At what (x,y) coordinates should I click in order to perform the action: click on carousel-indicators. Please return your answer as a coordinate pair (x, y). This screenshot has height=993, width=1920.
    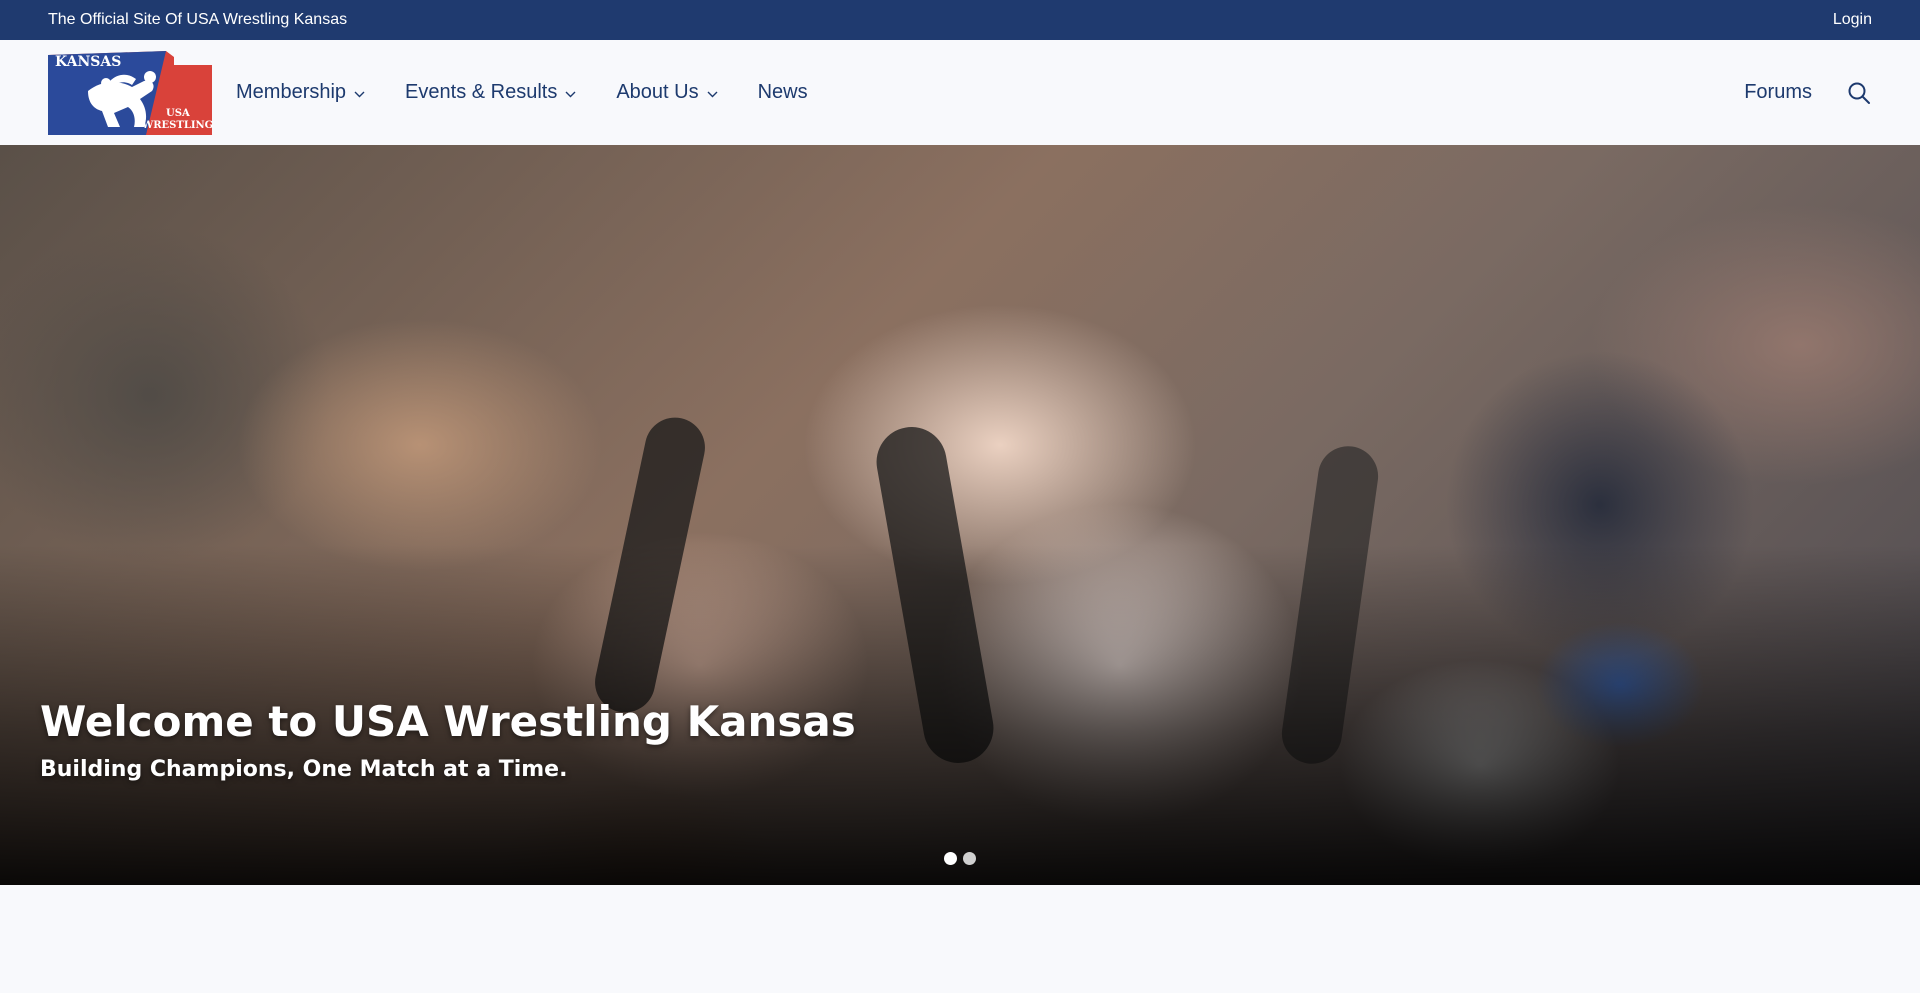
    Looking at the image, I should click on (963, 858).